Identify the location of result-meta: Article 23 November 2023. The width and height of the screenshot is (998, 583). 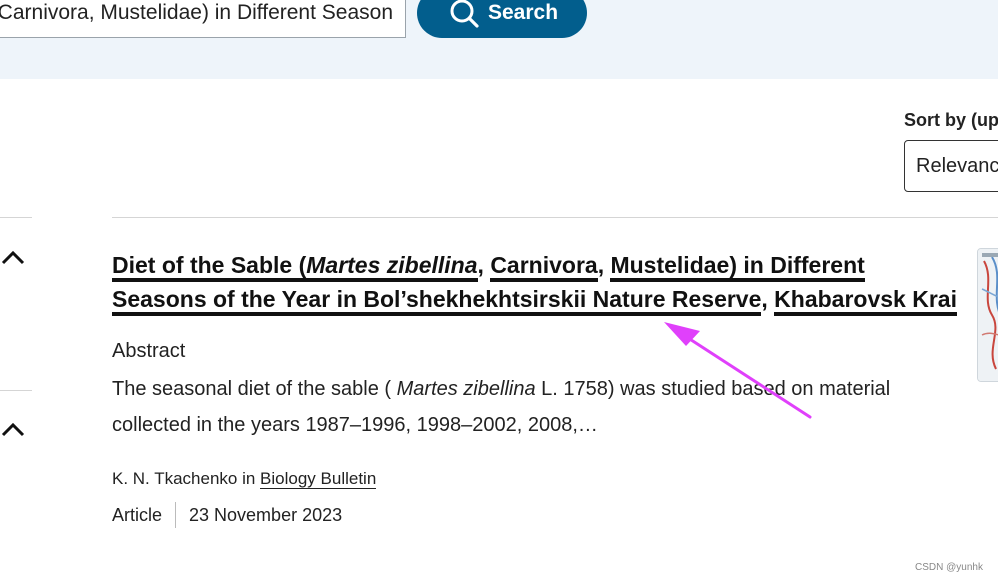
(227, 515).